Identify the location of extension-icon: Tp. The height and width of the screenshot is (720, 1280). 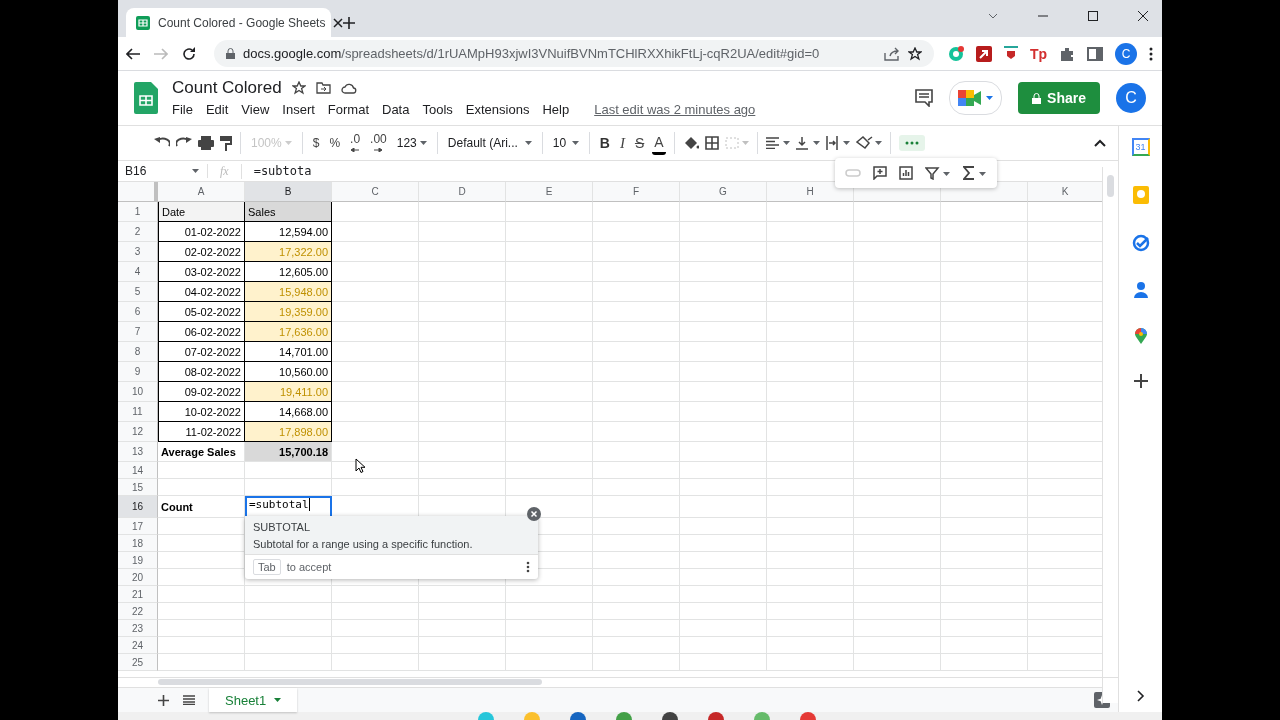
(1039, 53).